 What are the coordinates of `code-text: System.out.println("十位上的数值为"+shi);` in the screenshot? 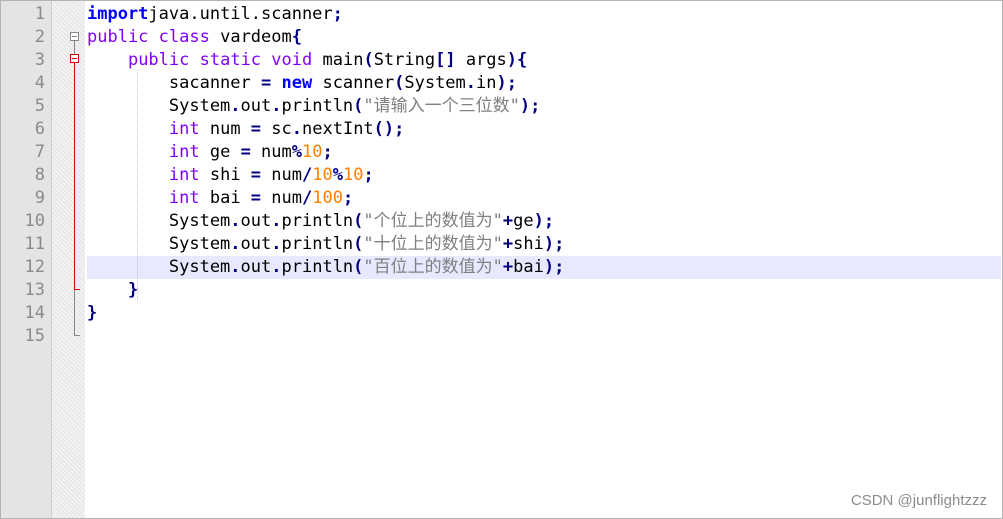 It's located at (325, 244).